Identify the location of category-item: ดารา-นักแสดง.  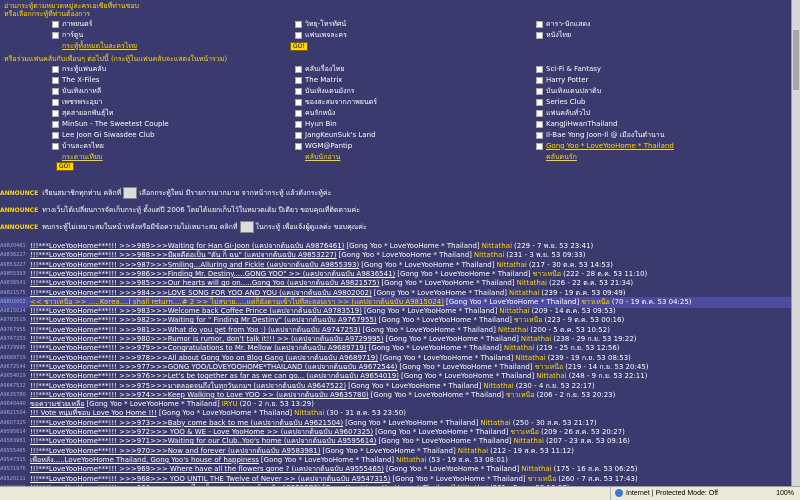
(563, 24).